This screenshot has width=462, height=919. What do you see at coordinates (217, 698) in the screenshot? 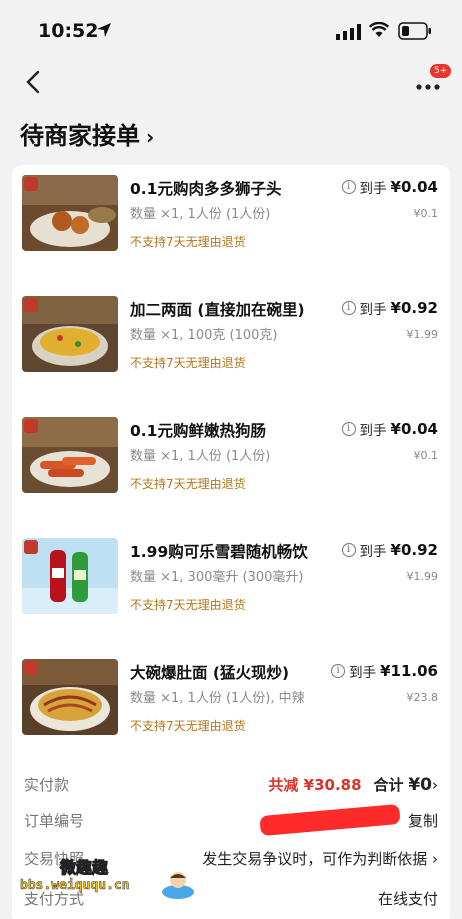
I see `item-spec: 数量 ×1, 1人份 (1人份), 中辣` at bounding box center [217, 698].